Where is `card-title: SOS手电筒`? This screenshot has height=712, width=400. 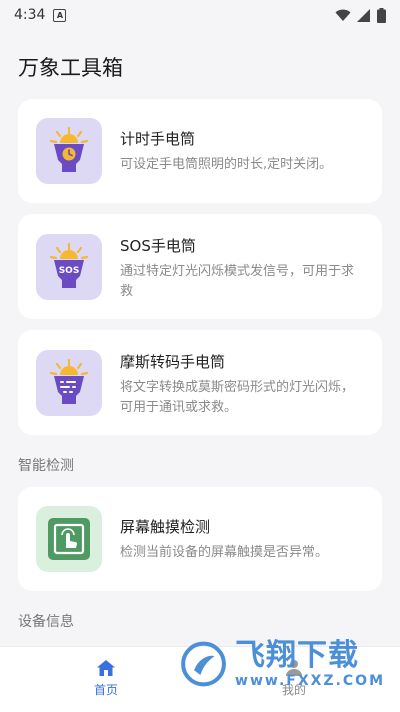 card-title: SOS手电筒 is located at coordinates (158, 246).